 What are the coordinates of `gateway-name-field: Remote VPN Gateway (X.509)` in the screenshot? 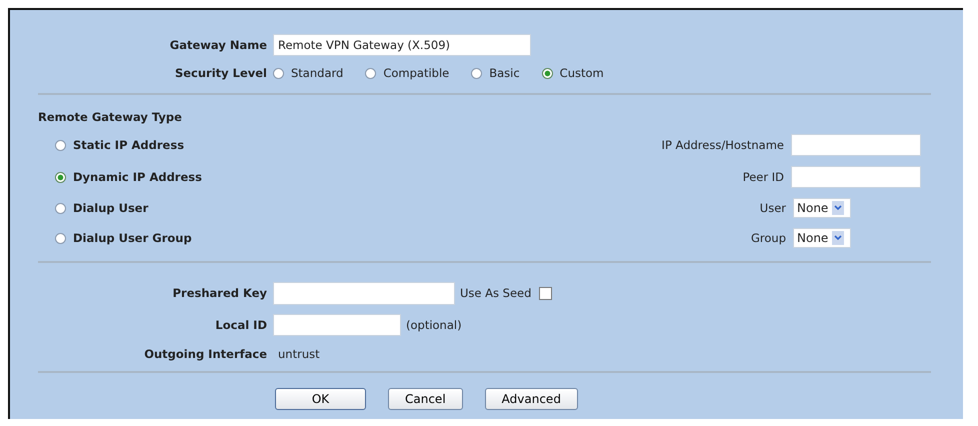 It's located at (402, 45).